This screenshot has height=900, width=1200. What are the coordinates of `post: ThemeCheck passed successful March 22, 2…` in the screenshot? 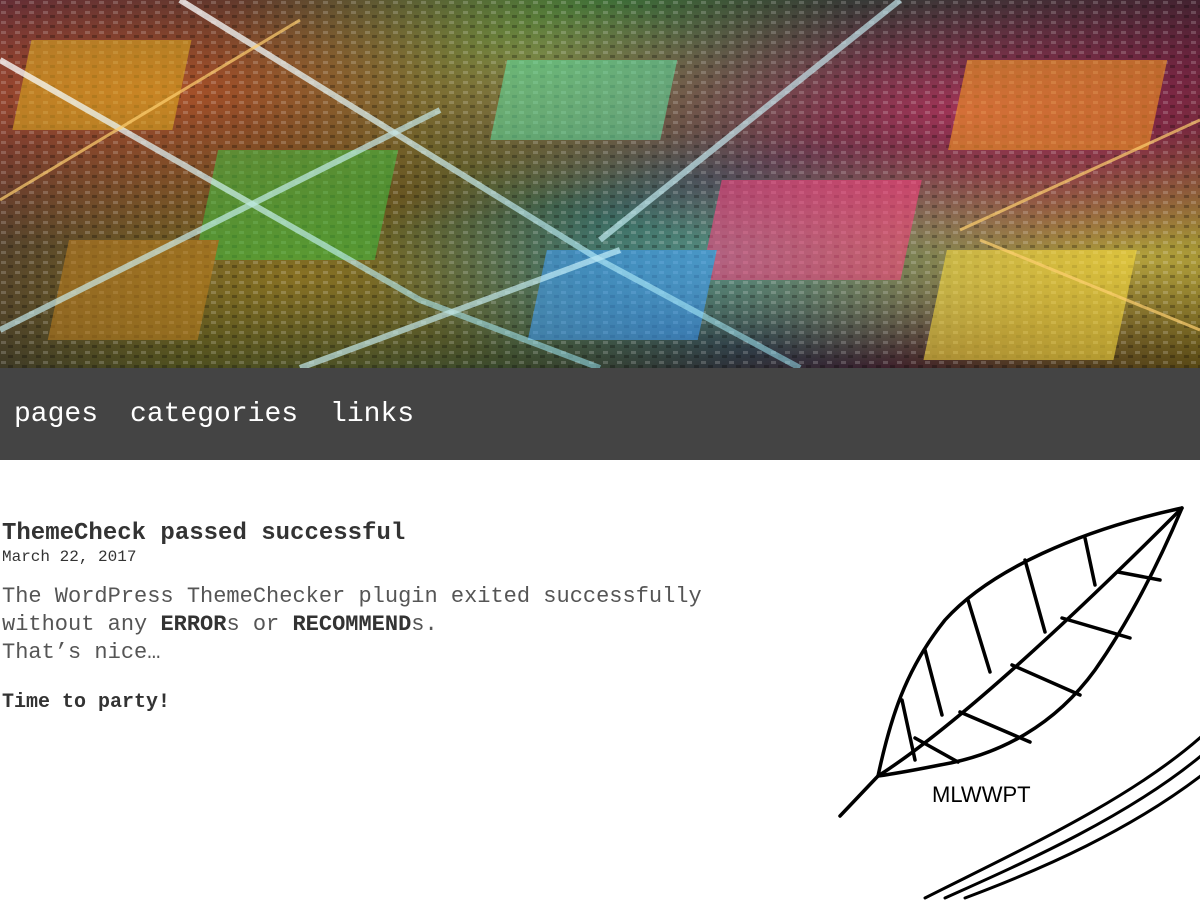 It's located at (412, 616).